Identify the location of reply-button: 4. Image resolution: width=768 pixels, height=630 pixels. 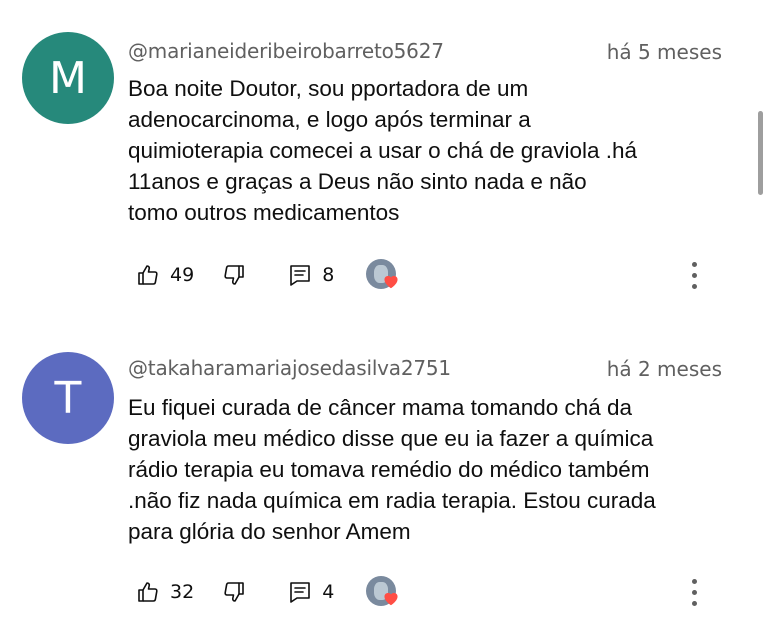
(311, 592).